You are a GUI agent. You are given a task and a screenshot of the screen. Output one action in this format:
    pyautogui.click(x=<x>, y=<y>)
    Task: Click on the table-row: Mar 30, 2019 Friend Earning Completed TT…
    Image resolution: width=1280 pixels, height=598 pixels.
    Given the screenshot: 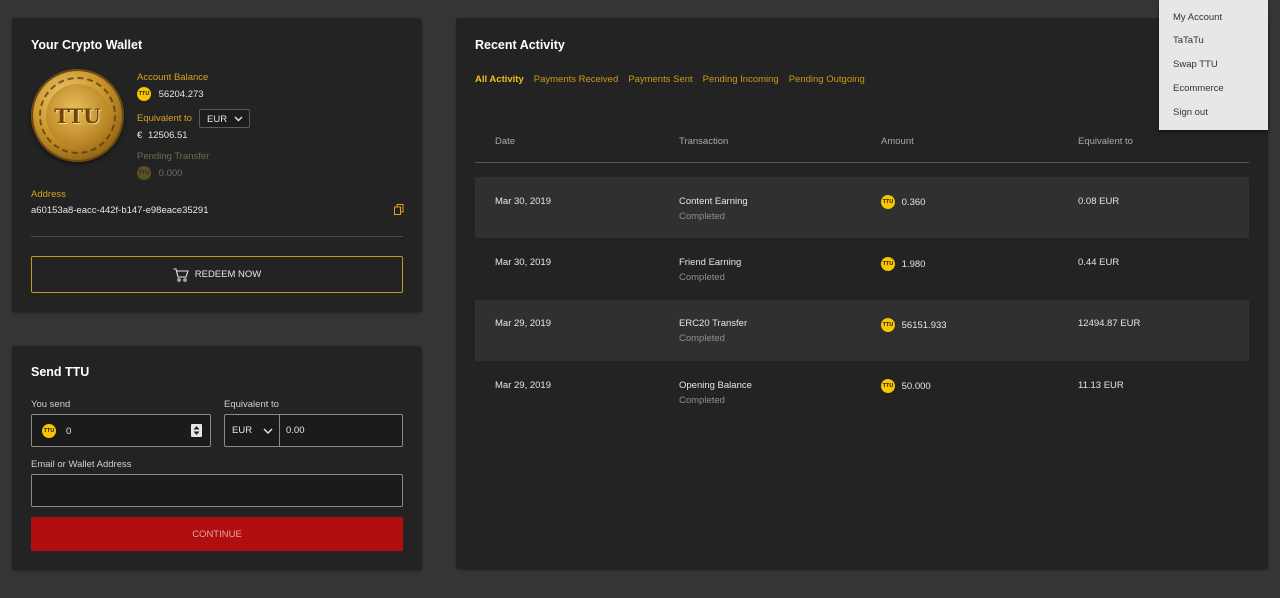 What is the action you would take?
    pyautogui.click(x=862, y=268)
    